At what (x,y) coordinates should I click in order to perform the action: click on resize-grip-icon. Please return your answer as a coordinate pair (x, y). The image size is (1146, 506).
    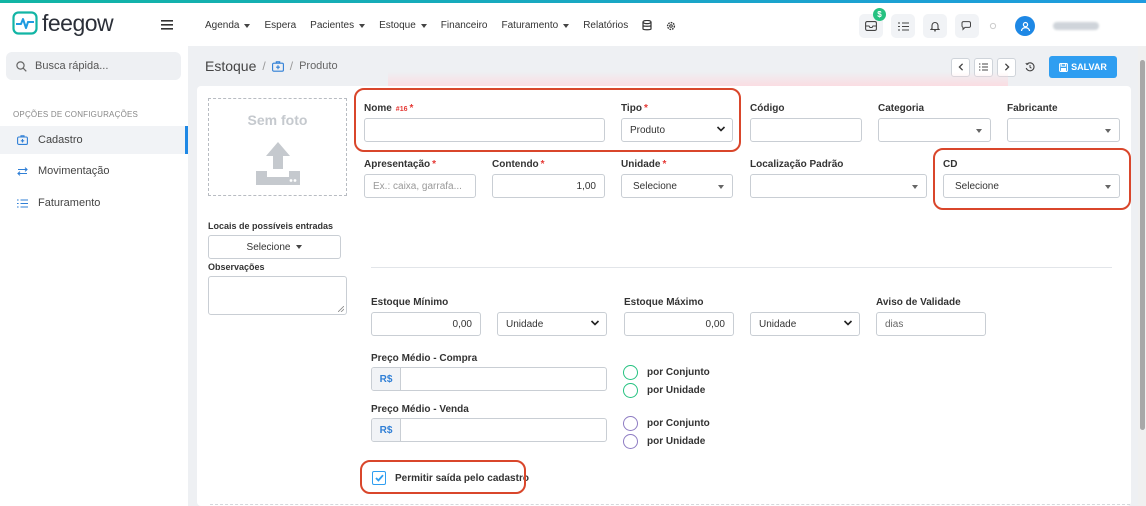
    Looking at the image, I should click on (341, 309).